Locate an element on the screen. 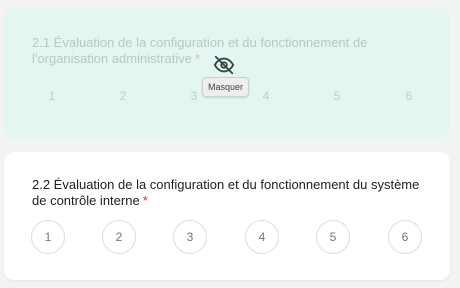 Image resolution: width=460 pixels, height=288 pixels. rating-option-3: 3 is located at coordinates (190, 237).